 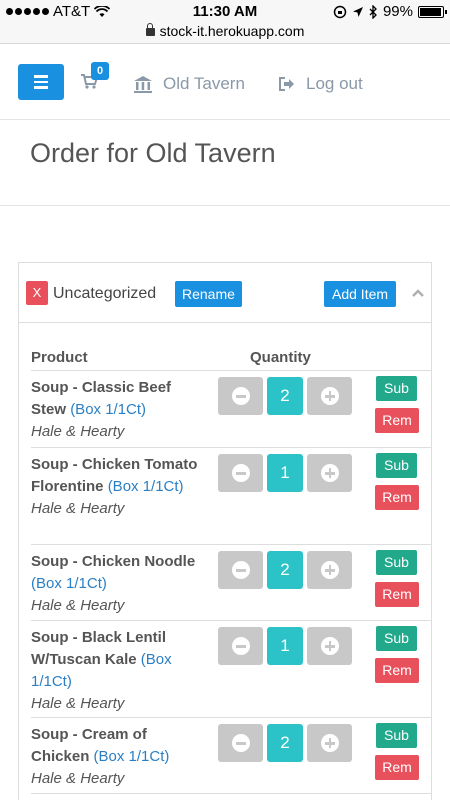 What do you see at coordinates (280, 357) in the screenshot?
I see `column-quantity: Quantity` at bounding box center [280, 357].